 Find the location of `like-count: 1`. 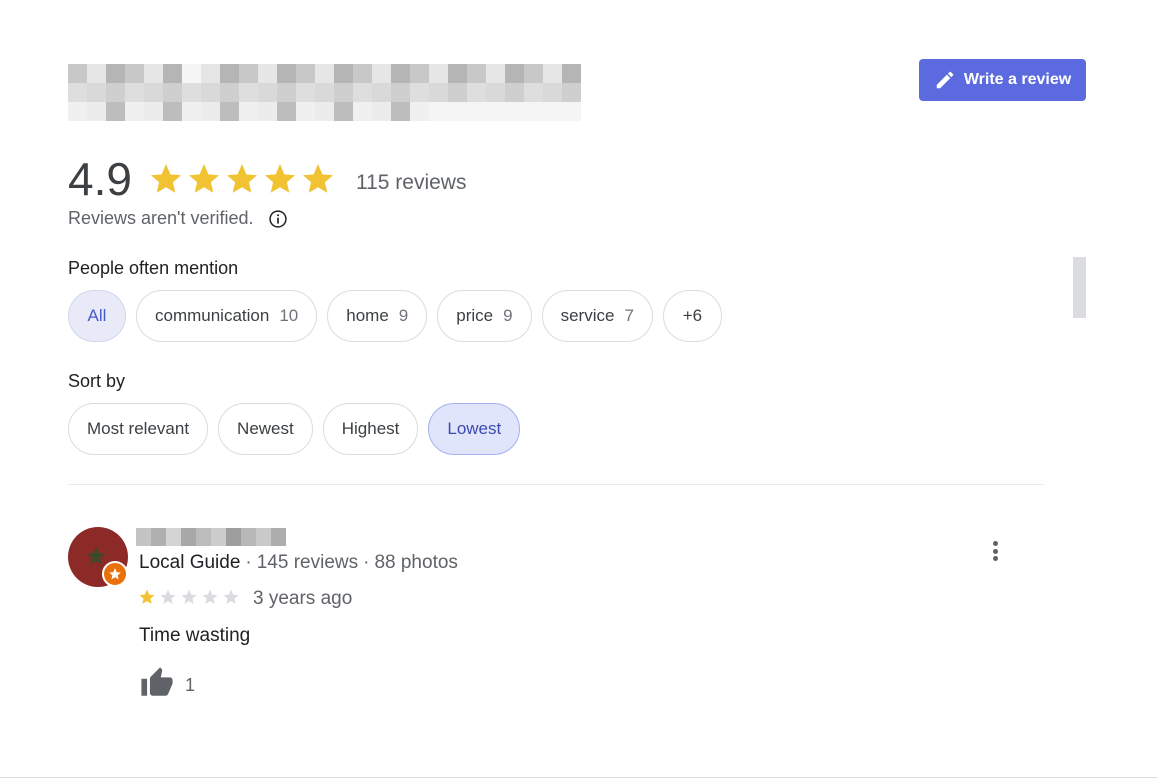

like-count: 1 is located at coordinates (190, 684).